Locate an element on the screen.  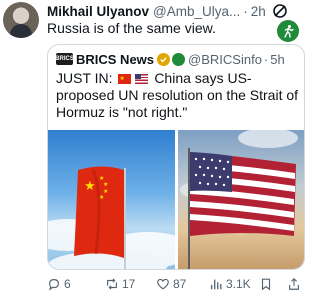
quoted-text-prefix: JUST IN: is located at coordinates (84, 78).